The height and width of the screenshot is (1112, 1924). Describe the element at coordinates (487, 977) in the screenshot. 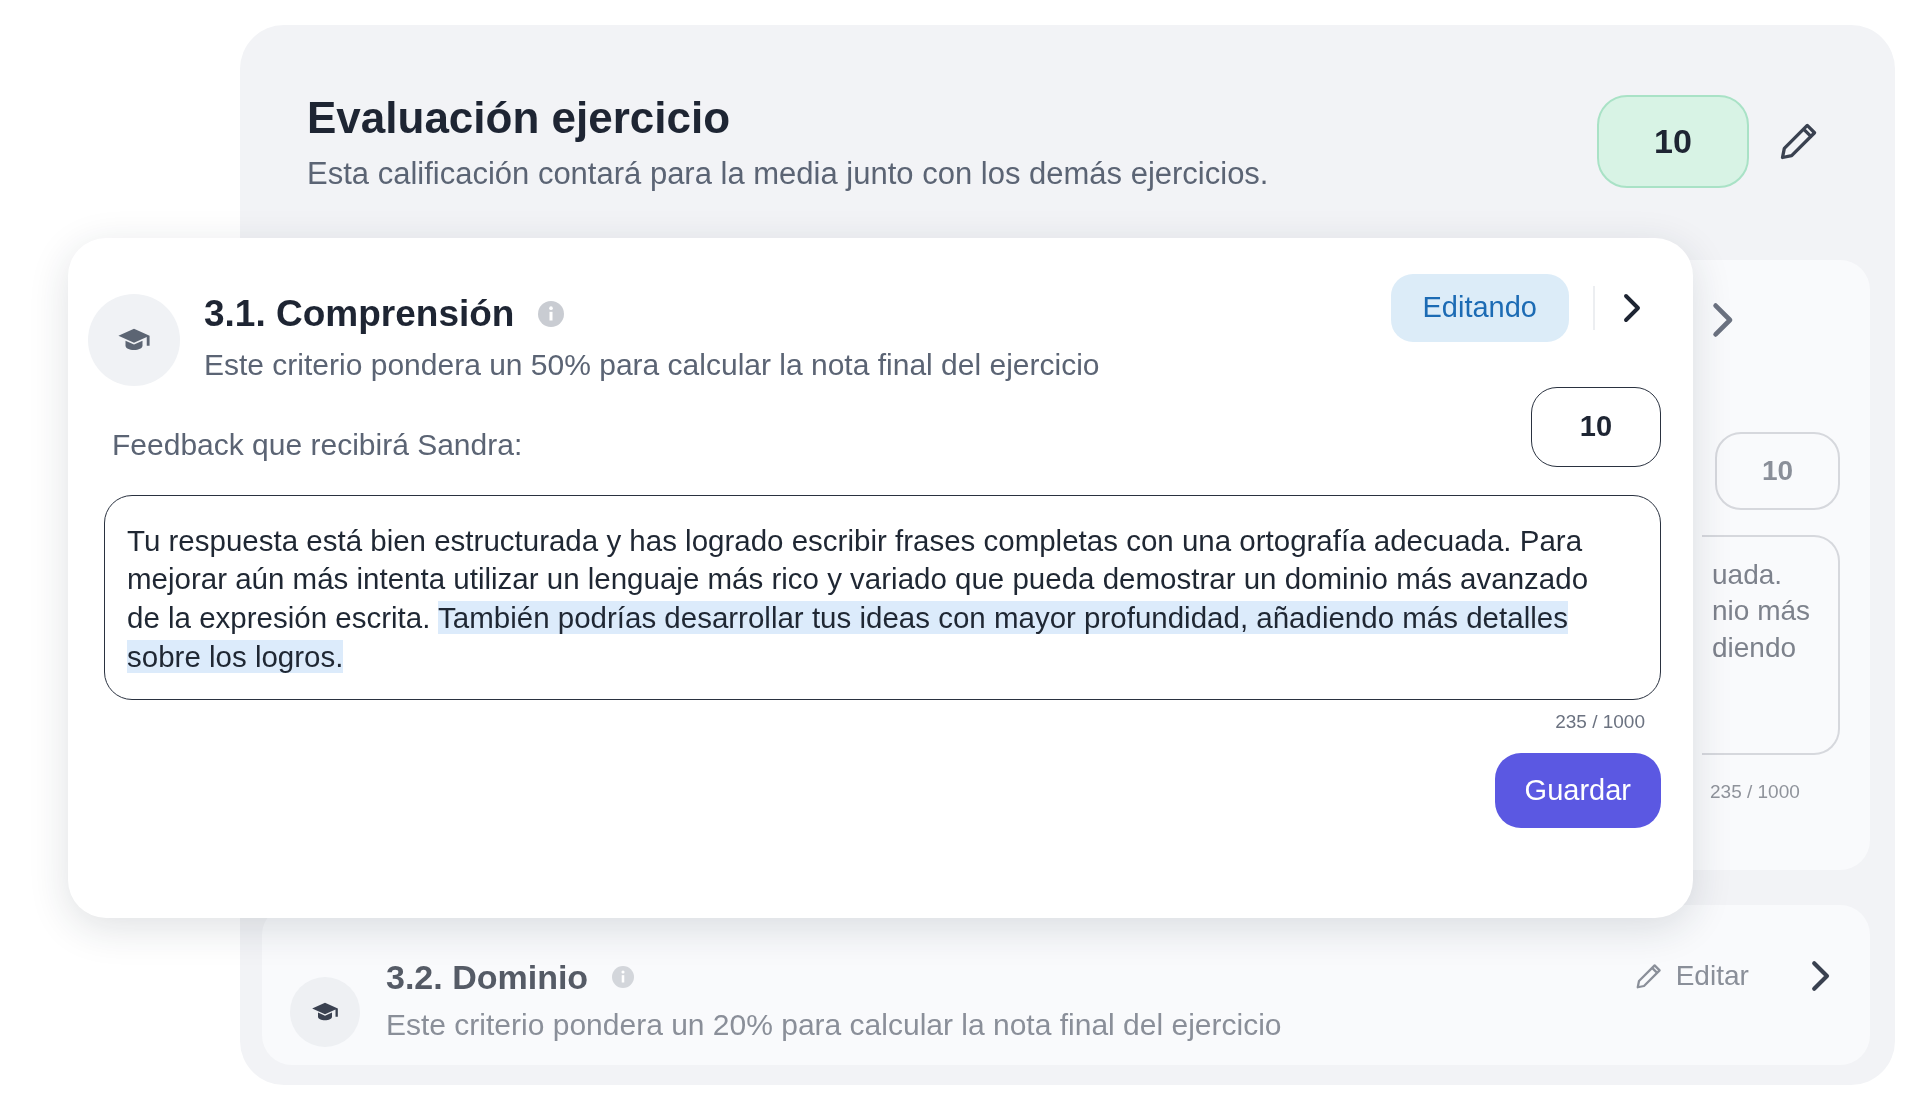

I see `criterion-title: 3.2. Dominio` at that location.